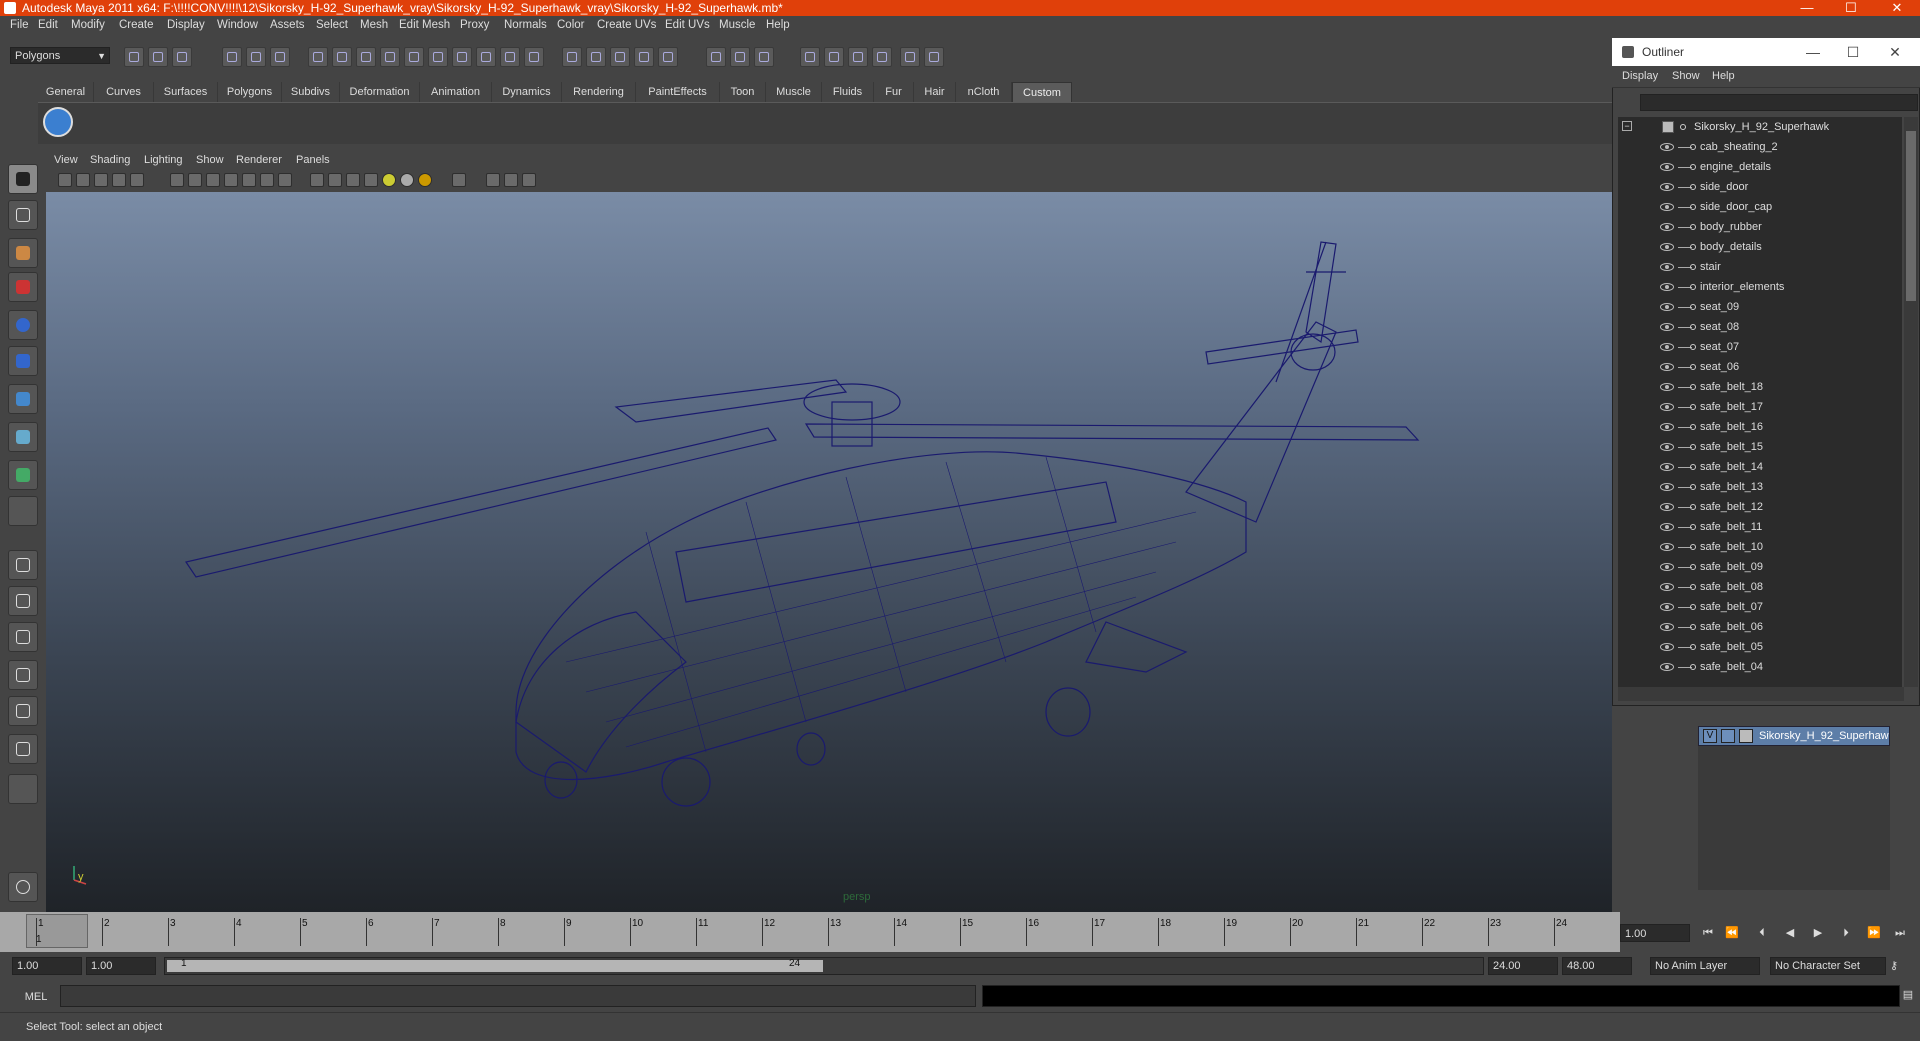 The image size is (1920, 1041). Describe the element at coordinates (462, 57) in the screenshot. I see `history-icon` at that location.